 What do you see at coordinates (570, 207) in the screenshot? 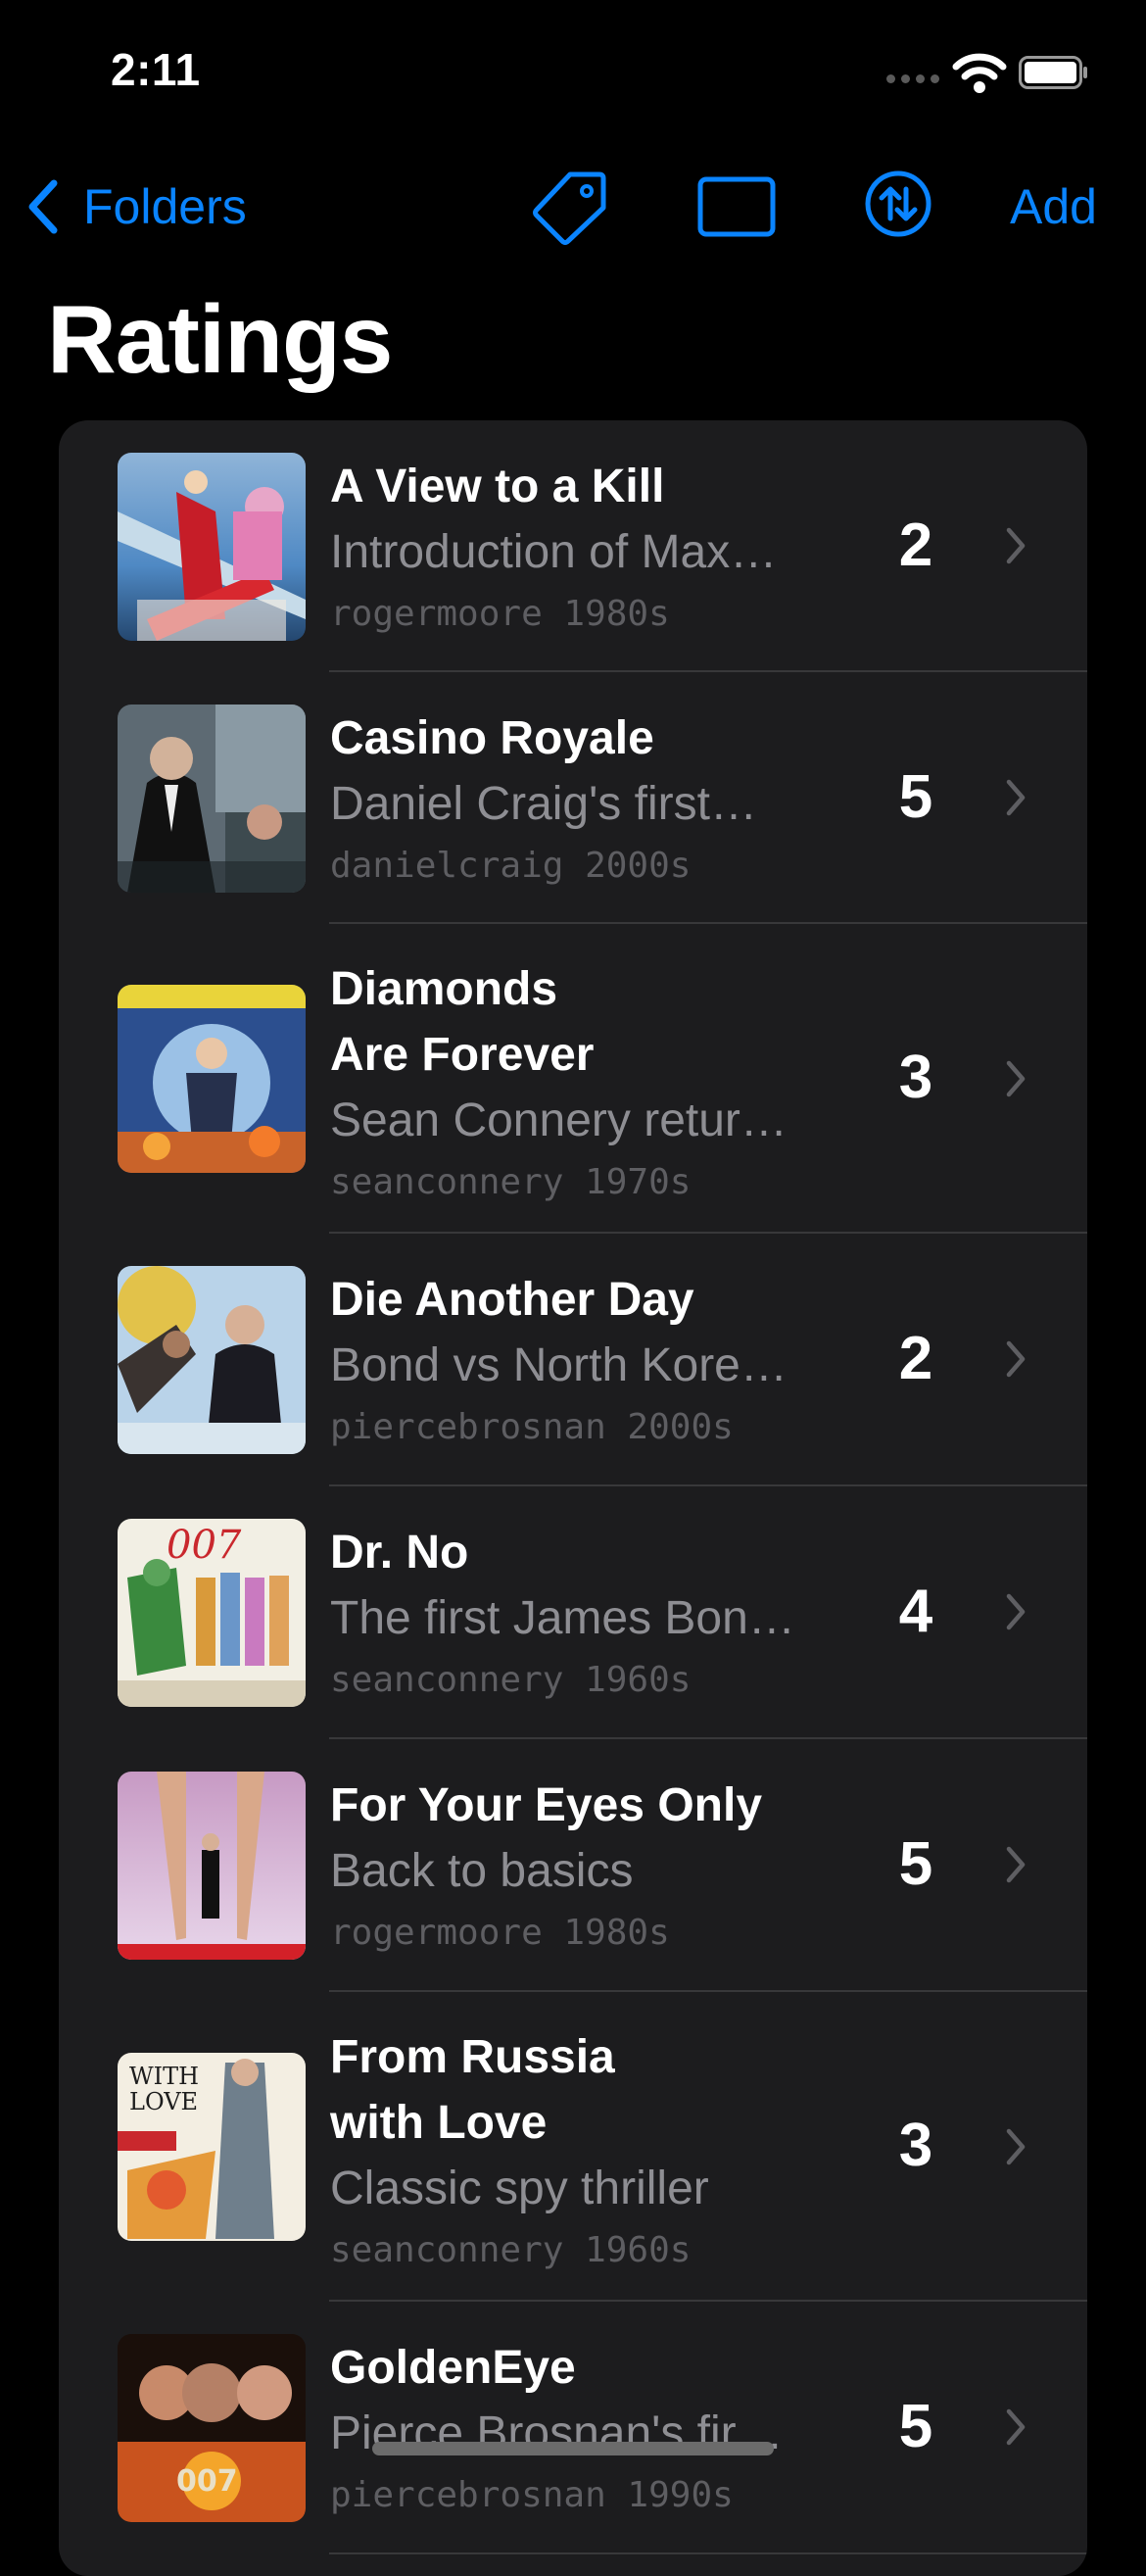
I see `tag-icon` at bounding box center [570, 207].